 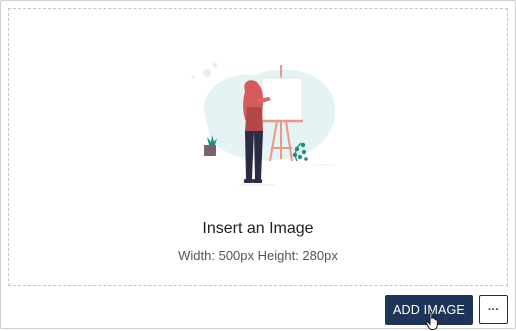 I want to click on painter-illustration, so click(x=263, y=124).